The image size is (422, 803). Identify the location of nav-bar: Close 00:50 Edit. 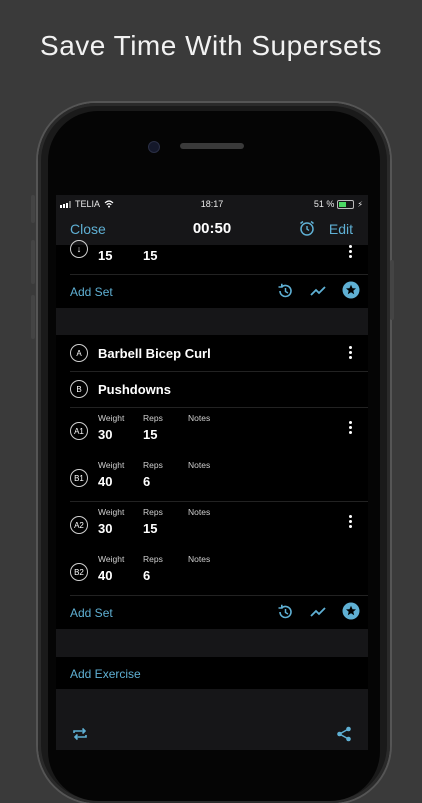
(212, 229).